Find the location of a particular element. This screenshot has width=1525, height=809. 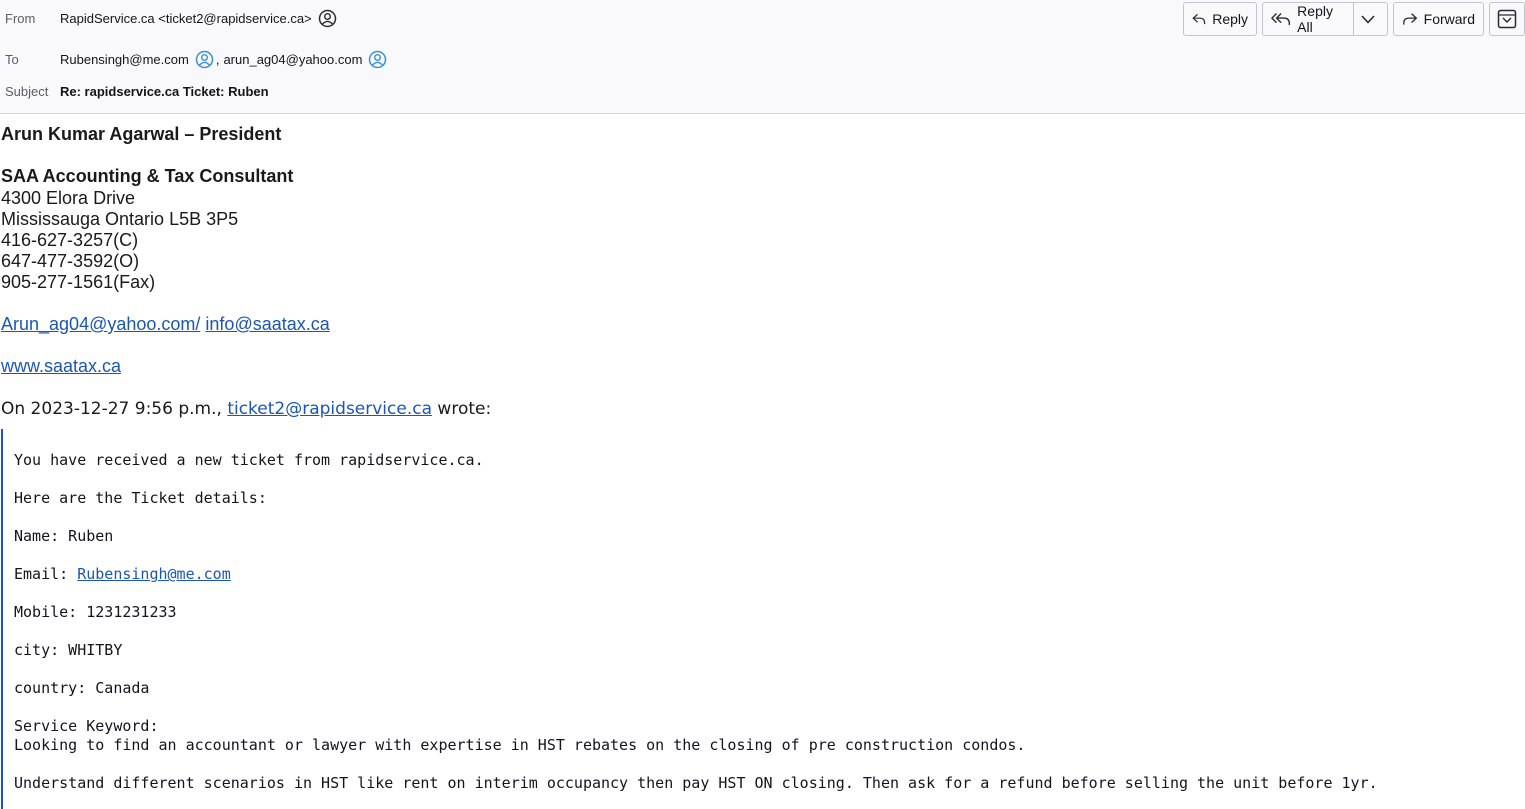

website-link: www.saatax.ca is located at coordinates (61, 366).